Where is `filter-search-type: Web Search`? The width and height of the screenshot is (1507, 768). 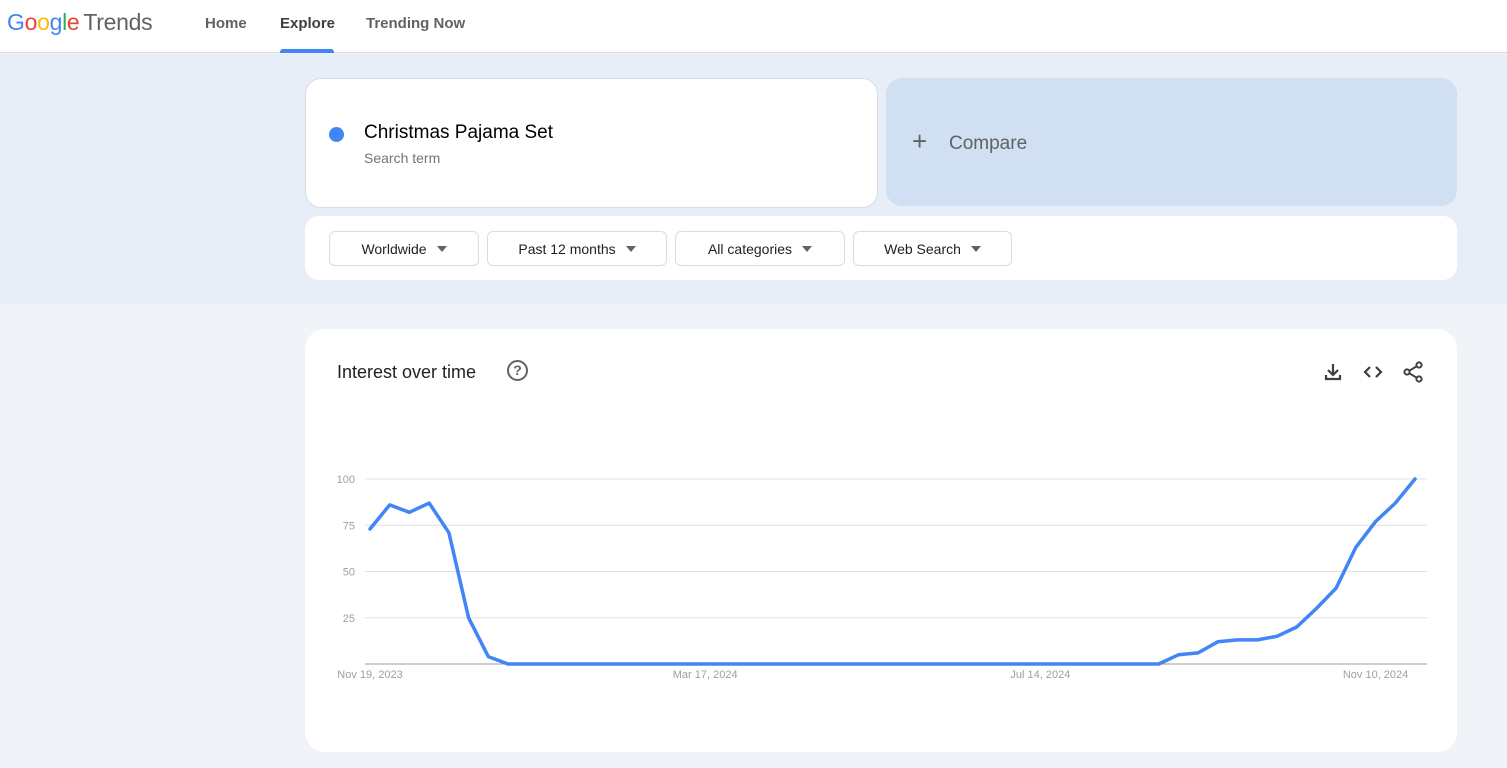
filter-search-type: Web Search is located at coordinates (932, 248).